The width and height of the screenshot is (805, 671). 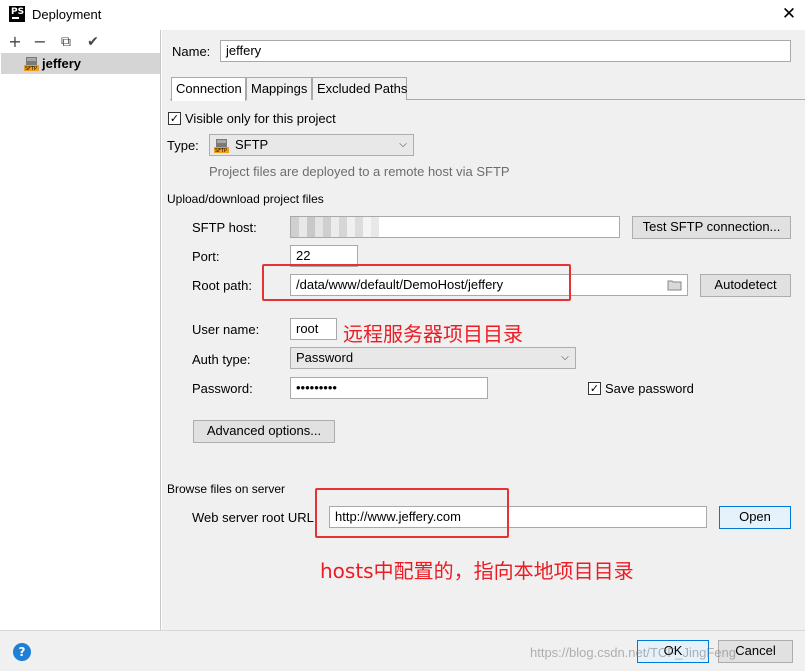 I want to click on check-icon: ✔, so click(x=93, y=43).